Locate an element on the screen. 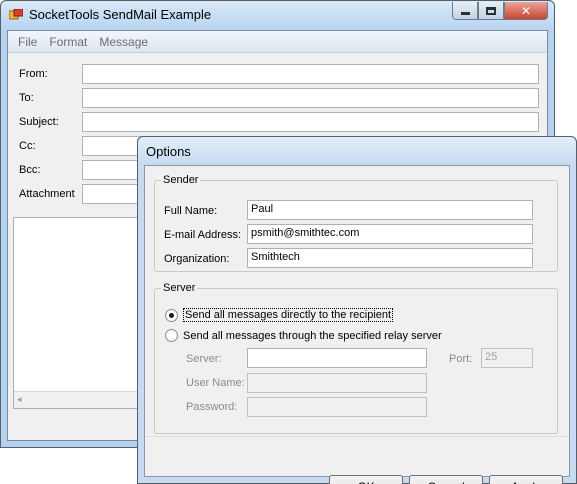 The image size is (577, 484). from-input is located at coordinates (310, 74).